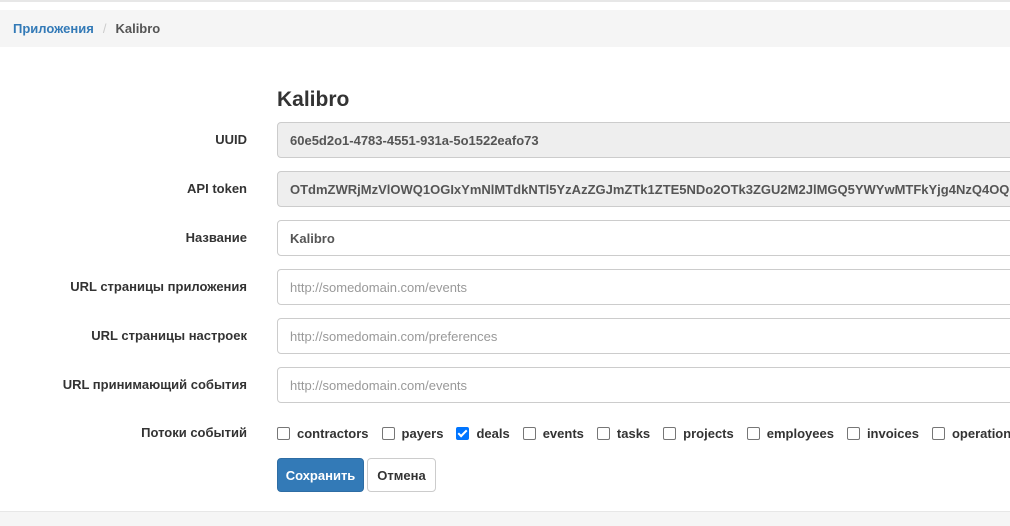 This screenshot has height=526, width=1010. Describe the element at coordinates (708, 433) in the screenshot. I see `stream-option-label: projects` at that location.